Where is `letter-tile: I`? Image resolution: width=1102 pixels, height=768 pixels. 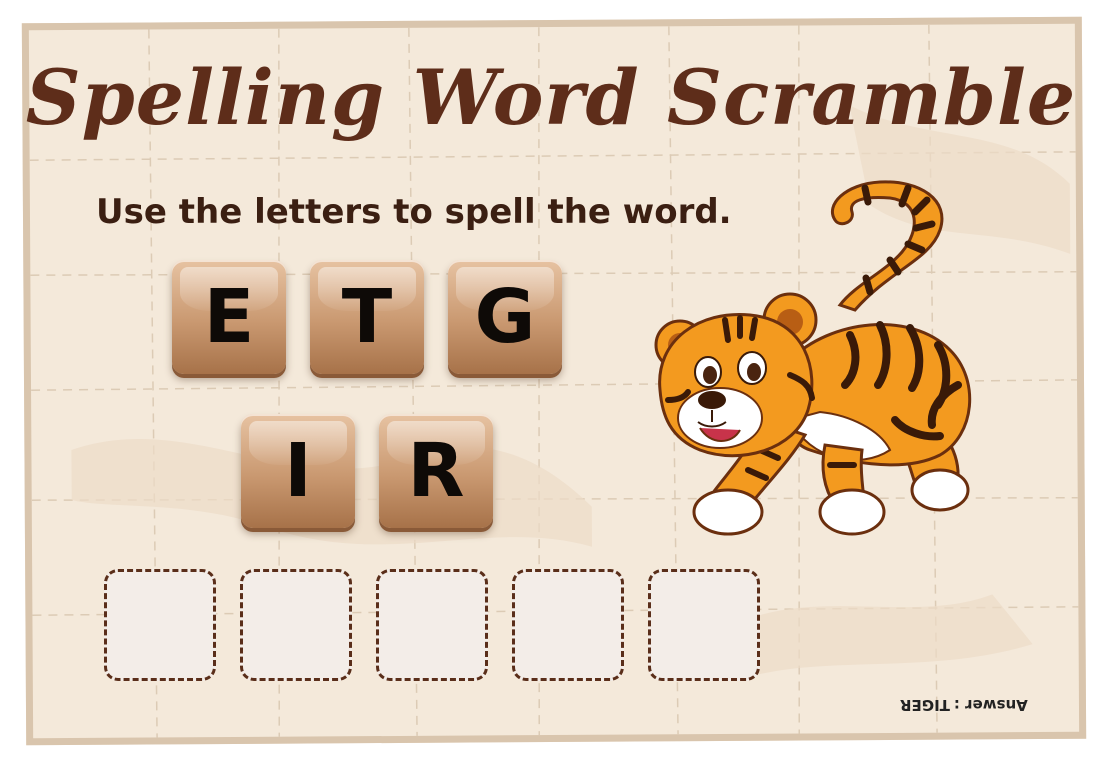
letter-tile: I is located at coordinates (298, 471).